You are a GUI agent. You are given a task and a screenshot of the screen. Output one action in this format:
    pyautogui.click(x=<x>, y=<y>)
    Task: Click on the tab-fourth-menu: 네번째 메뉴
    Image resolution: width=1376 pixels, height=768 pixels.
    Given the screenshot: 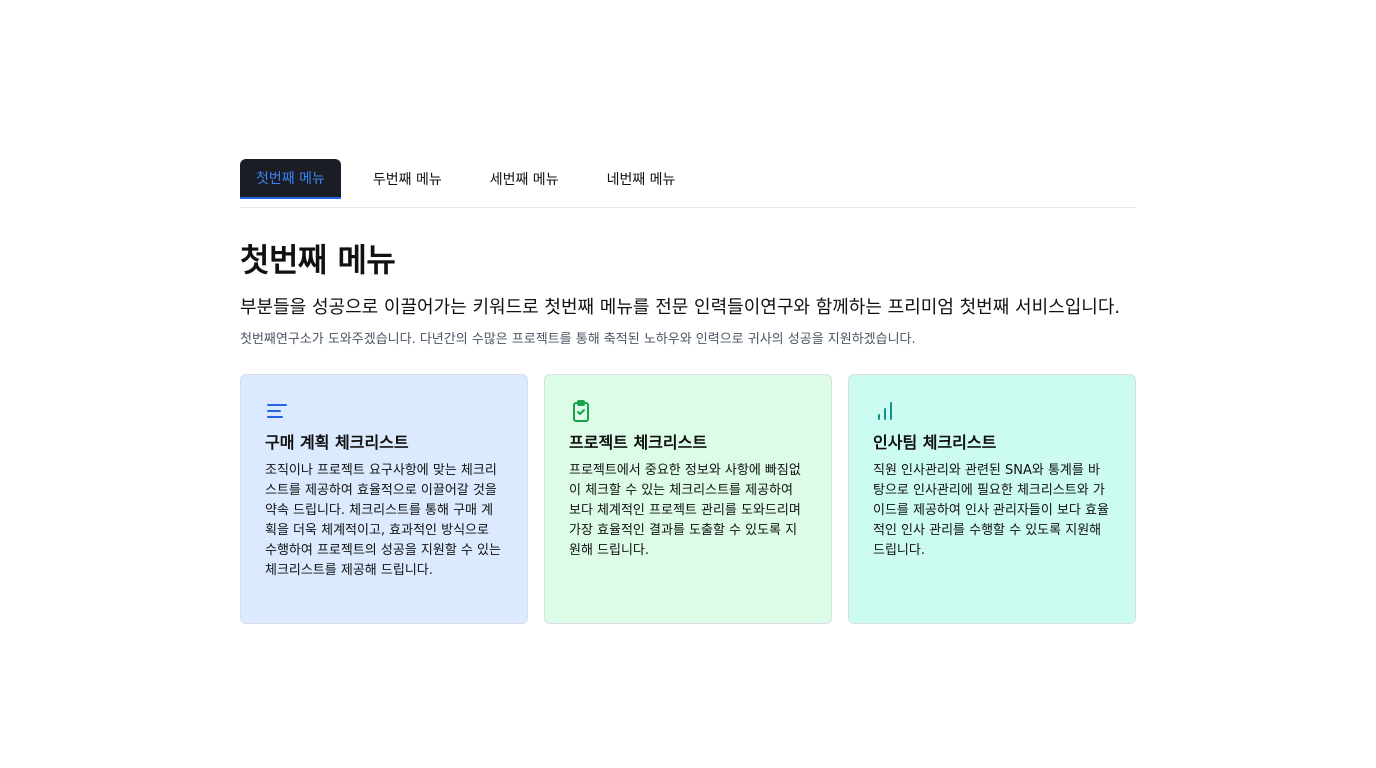 What is the action you would take?
    pyautogui.click(x=641, y=179)
    